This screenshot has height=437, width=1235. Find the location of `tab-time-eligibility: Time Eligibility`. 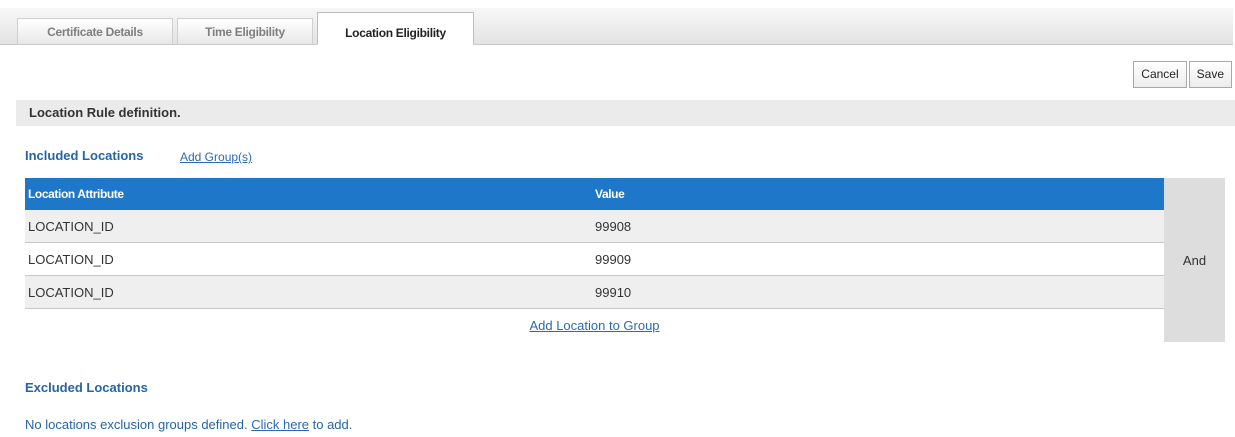

tab-time-eligibility: Time Eligibility is located at coordinates (245, 31).